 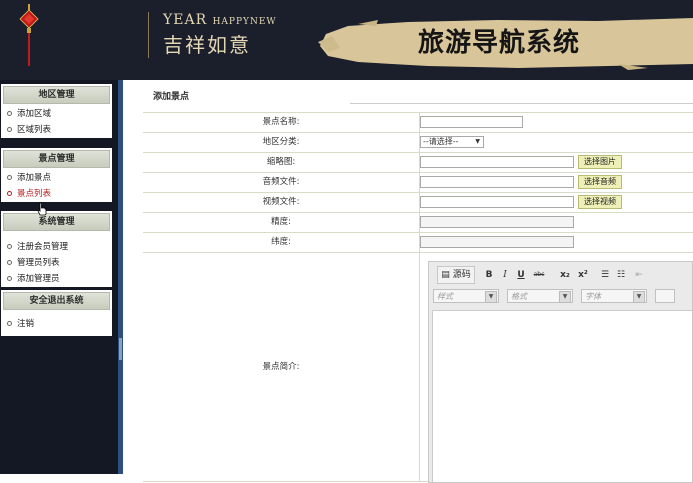 I want to click on sidebar-item-label: 管理员列表, so click(x=38, y=263).